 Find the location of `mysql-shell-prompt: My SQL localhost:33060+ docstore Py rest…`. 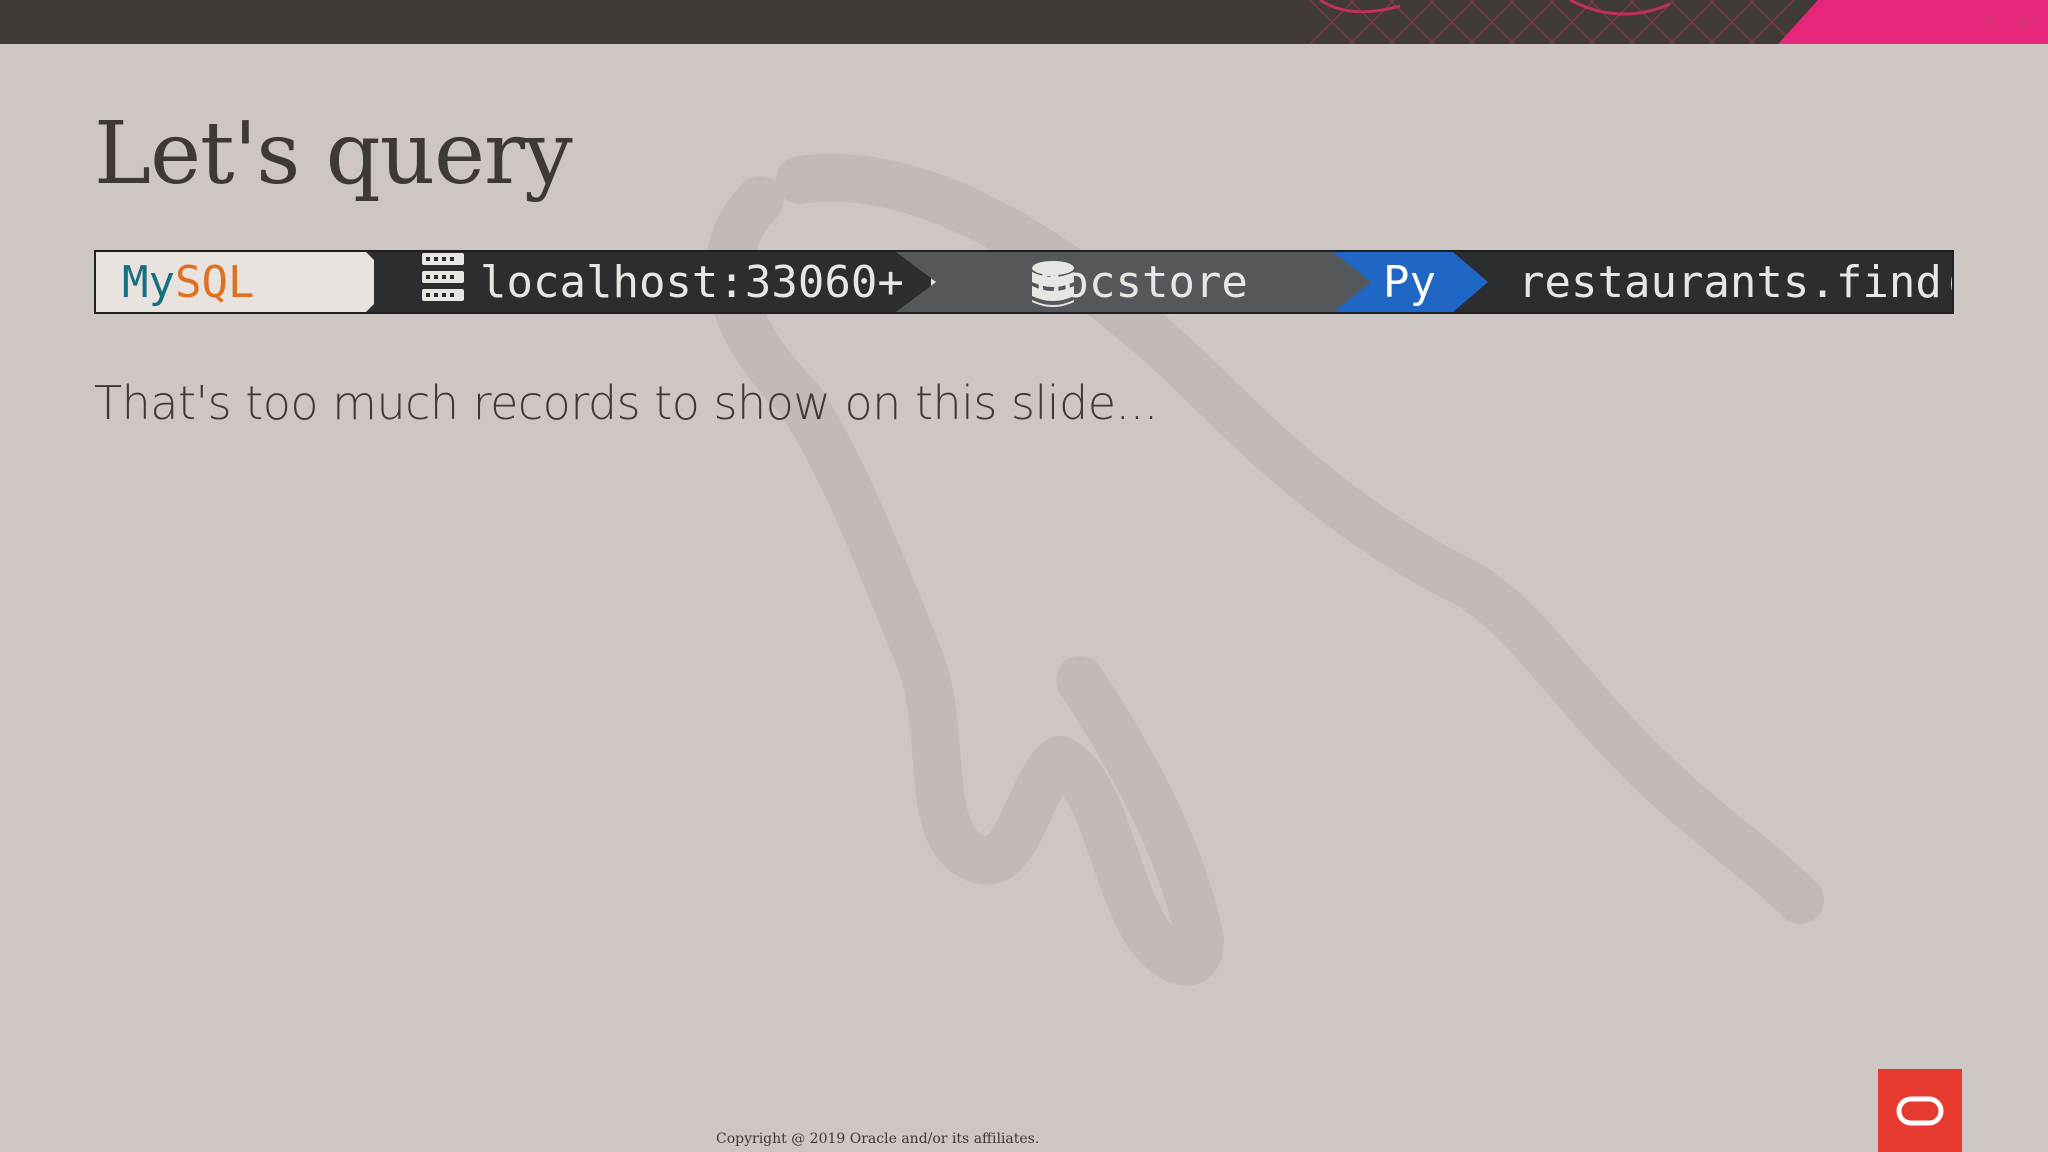

mysql-shell-prompt: My SQL localhost:33060+ docstore Py rest… is located at coordinates (1024, 282).